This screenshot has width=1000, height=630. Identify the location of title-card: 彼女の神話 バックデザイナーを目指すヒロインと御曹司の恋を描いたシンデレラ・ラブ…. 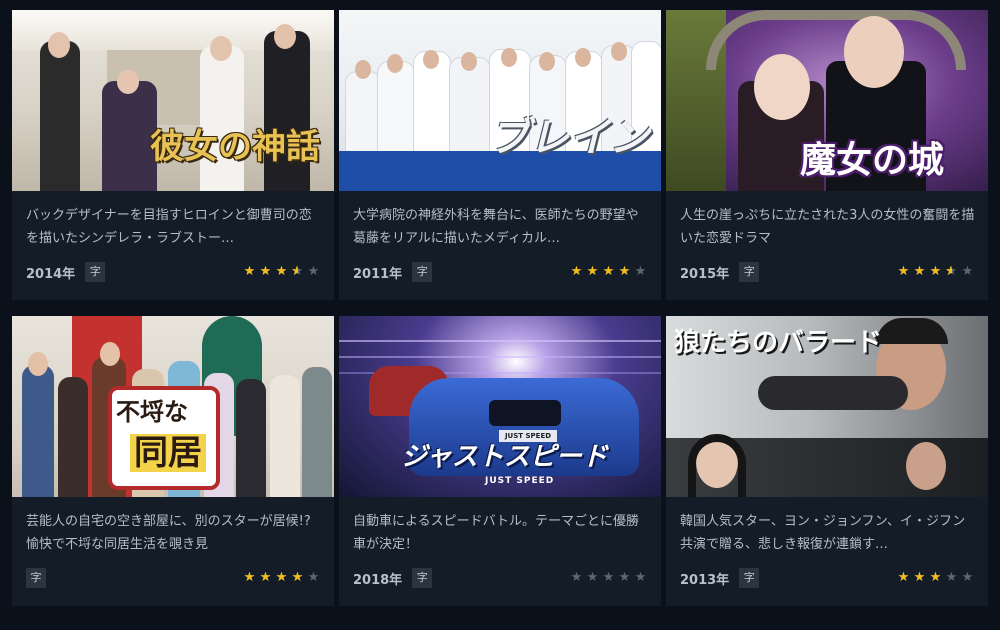
(173, 155).